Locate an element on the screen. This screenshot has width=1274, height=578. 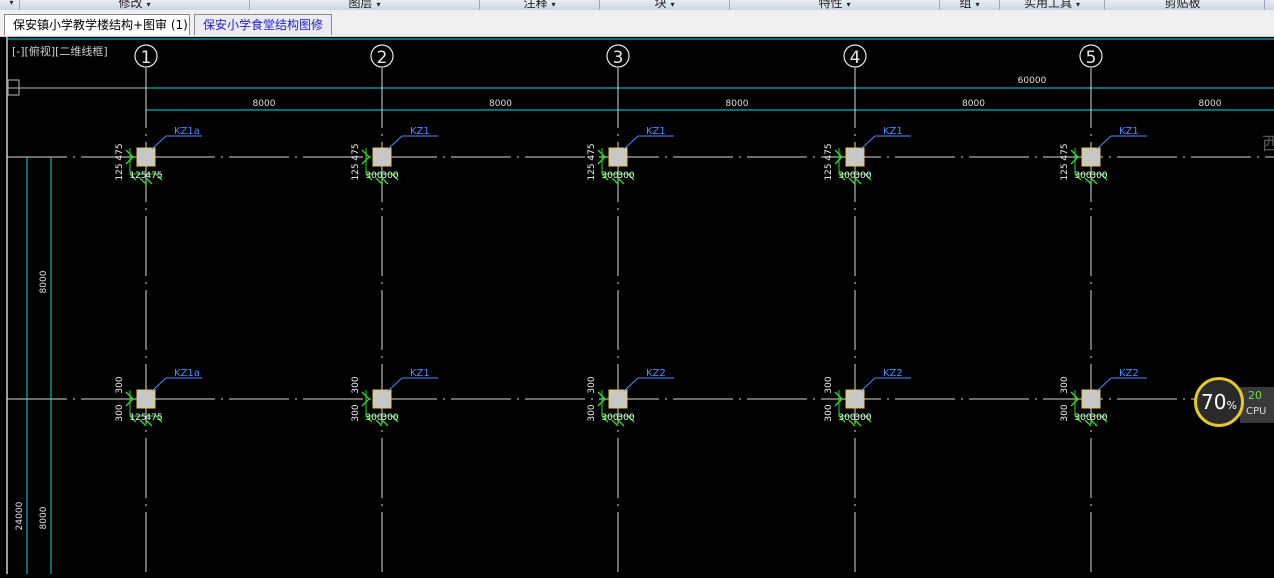
left-total-dimension-text: 24000 is located at coordinates (20, 515).